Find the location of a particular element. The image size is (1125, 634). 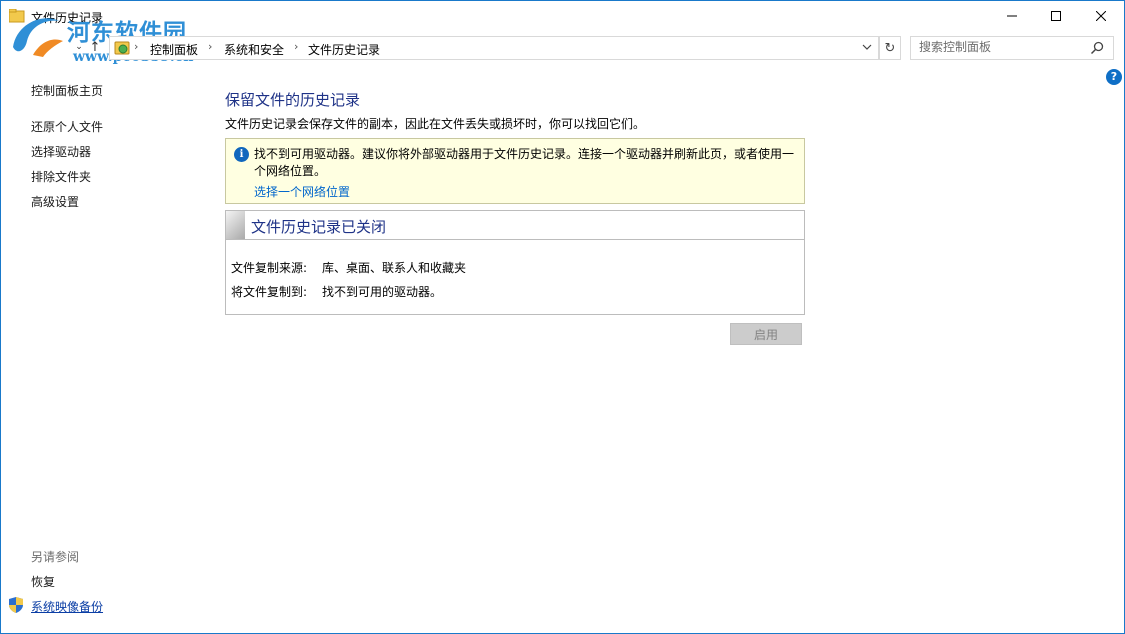

refresh-icon: ↻ is located at coordinates (890, 48).